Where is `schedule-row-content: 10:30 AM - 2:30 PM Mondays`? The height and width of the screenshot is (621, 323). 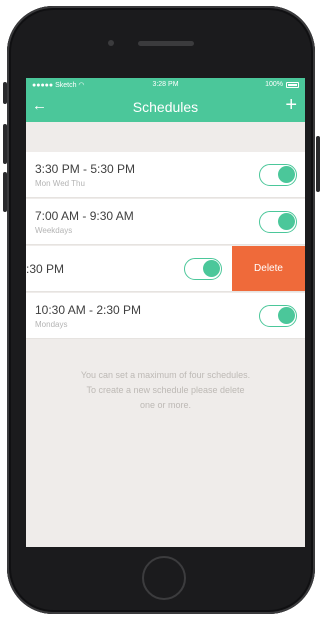 schedule-row-content: 10:30 AM - 2:30 PM Mondays is located at coordinates (165, 315).